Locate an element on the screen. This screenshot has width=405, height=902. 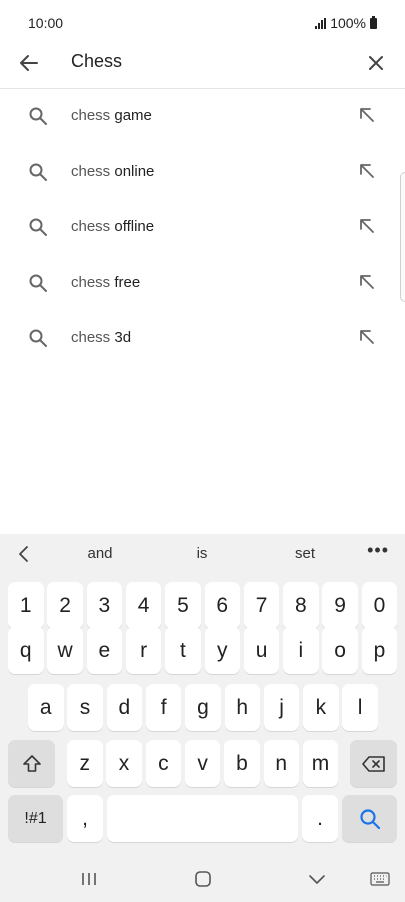
key-q: q is located at coordinates (26, 650).